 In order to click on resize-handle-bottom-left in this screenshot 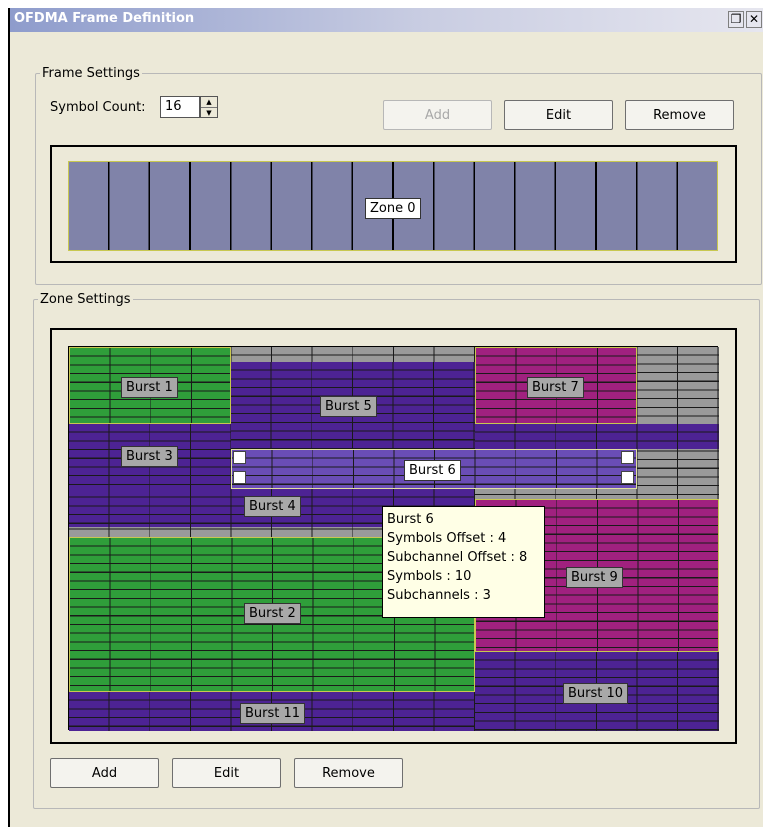, I will do `click(239, 477)`.